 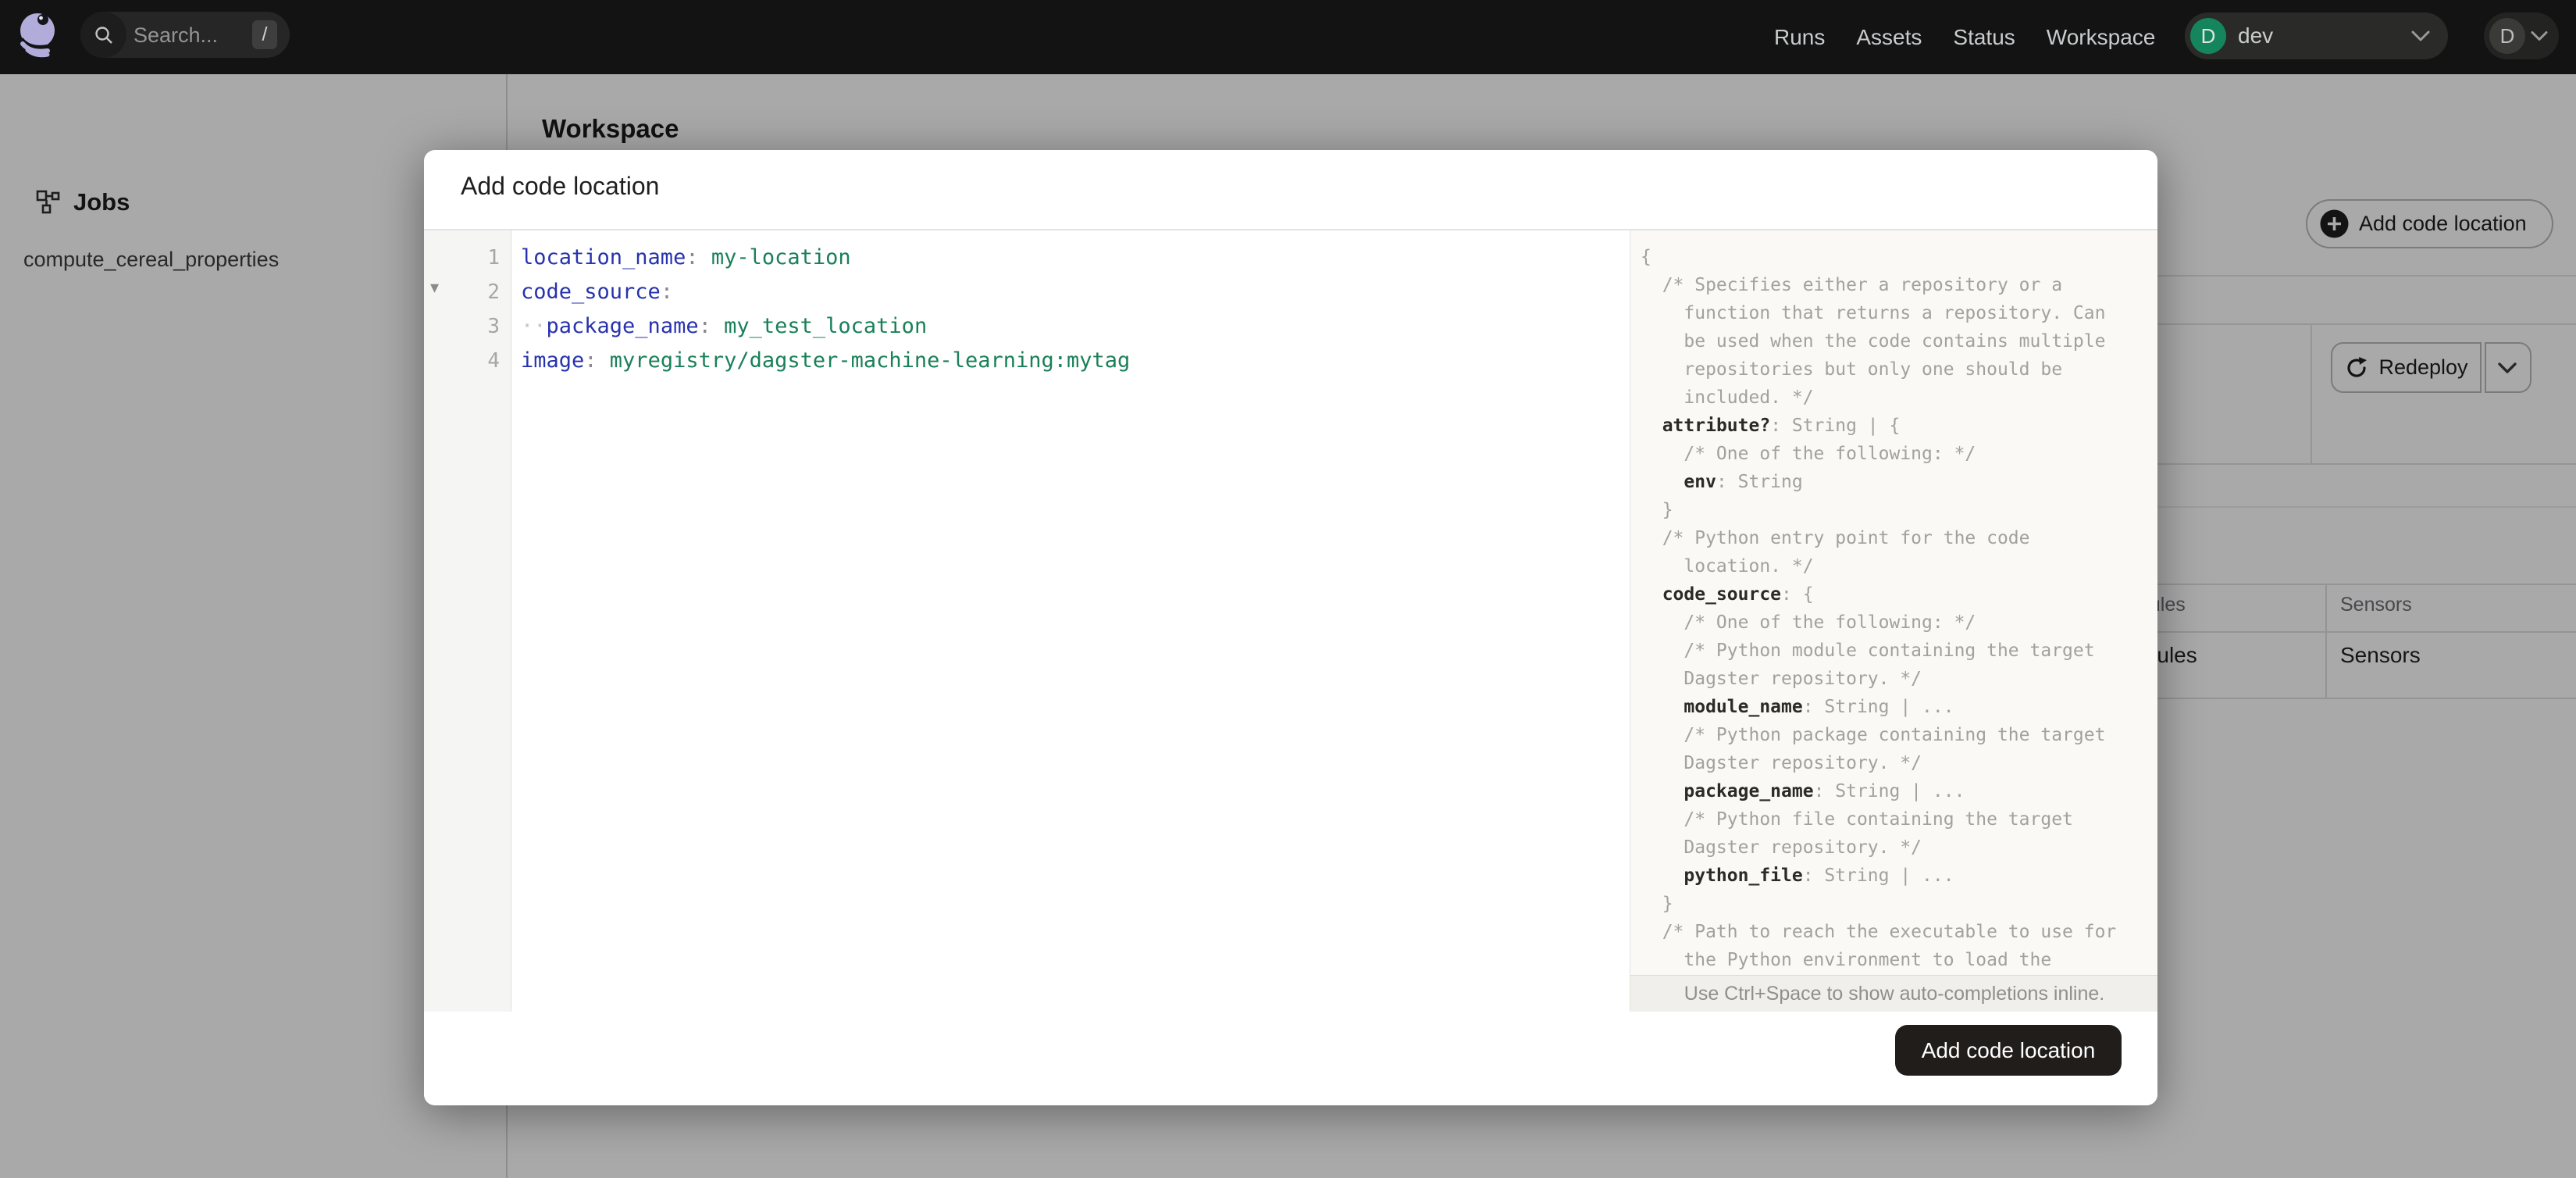 What do you see at coordinates (493, 326) in the screenshot?
I see `line-number: 3` at bounding box center [493, 326].